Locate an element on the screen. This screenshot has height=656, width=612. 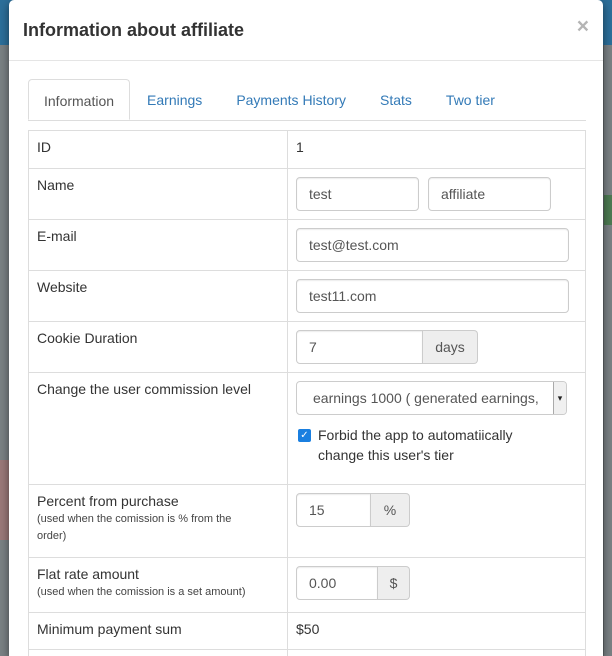
flat-rate-addon: $ is located at coordinates (394, 583).